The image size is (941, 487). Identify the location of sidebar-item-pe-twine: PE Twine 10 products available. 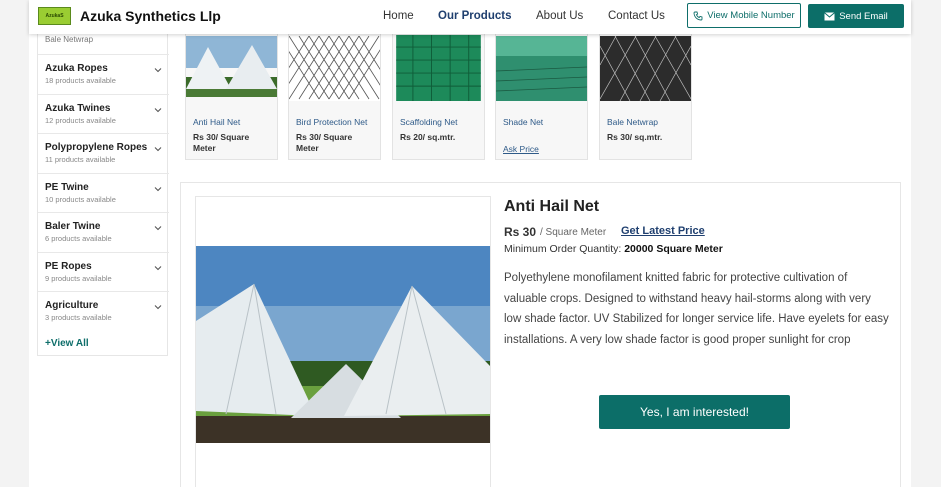
(103, 192).